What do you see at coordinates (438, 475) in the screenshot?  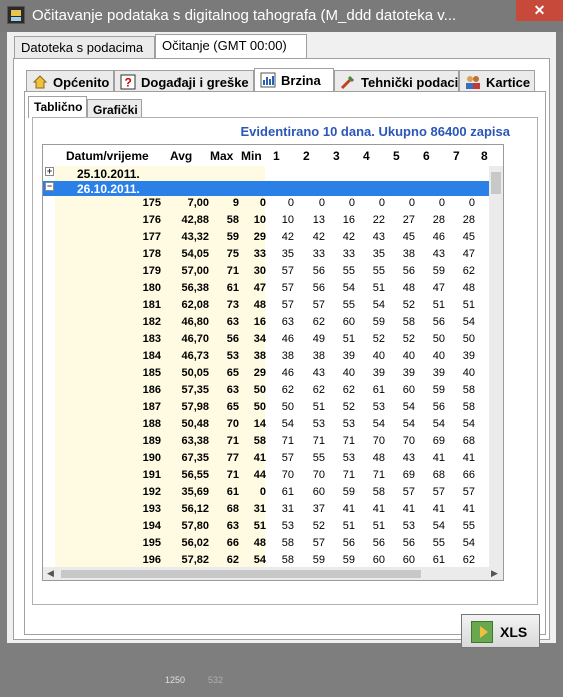 I see `cell-v6: 68` at bounding box center [438, 475].